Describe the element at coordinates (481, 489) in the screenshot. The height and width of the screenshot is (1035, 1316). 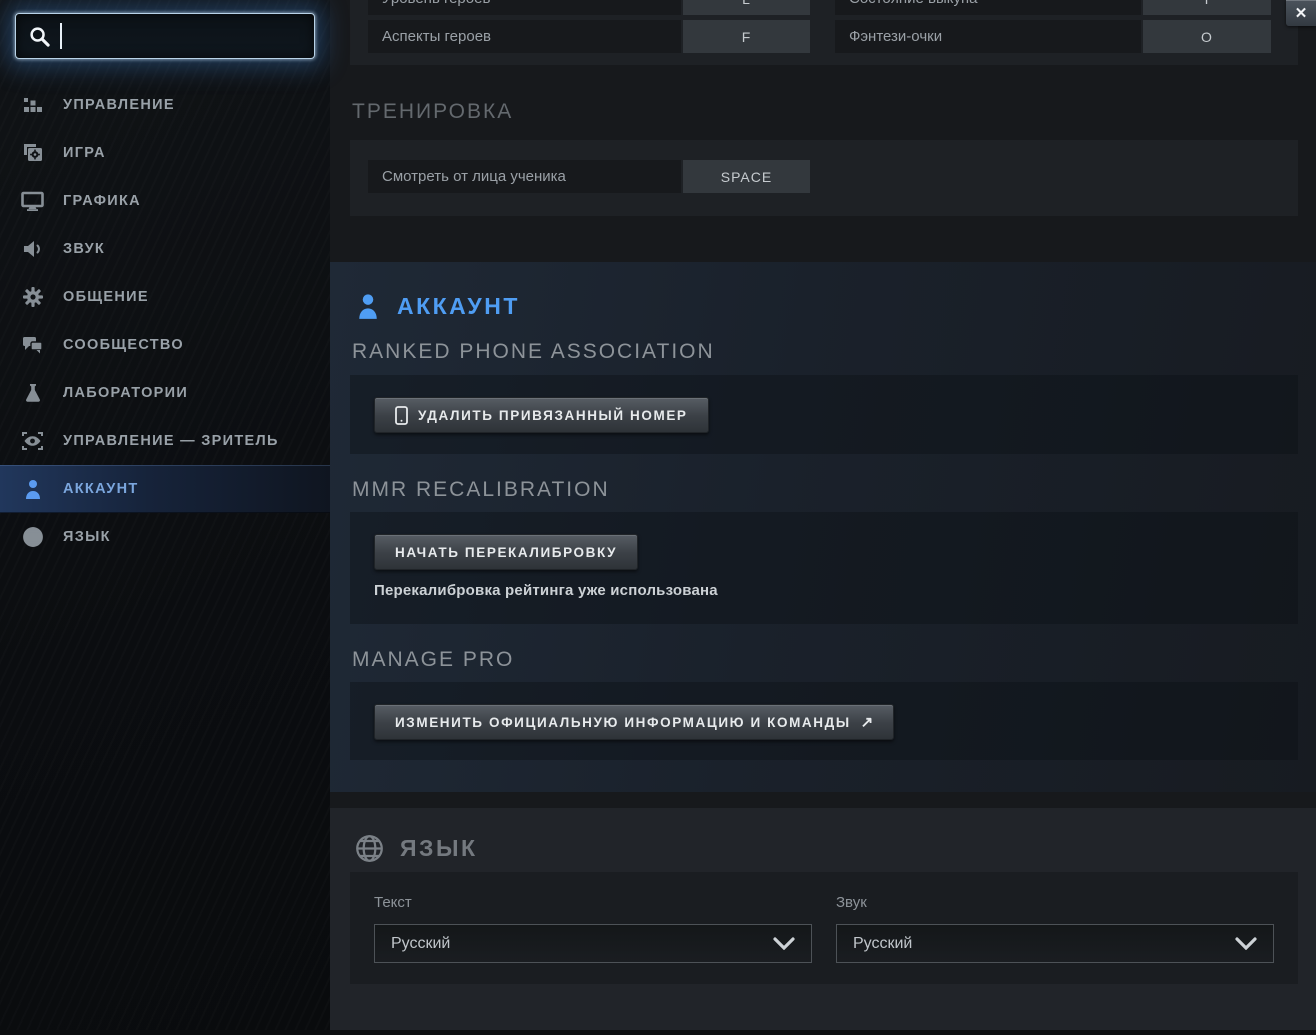
I see `mmr-subtitle: MMR RECALIBRATION` at that location.